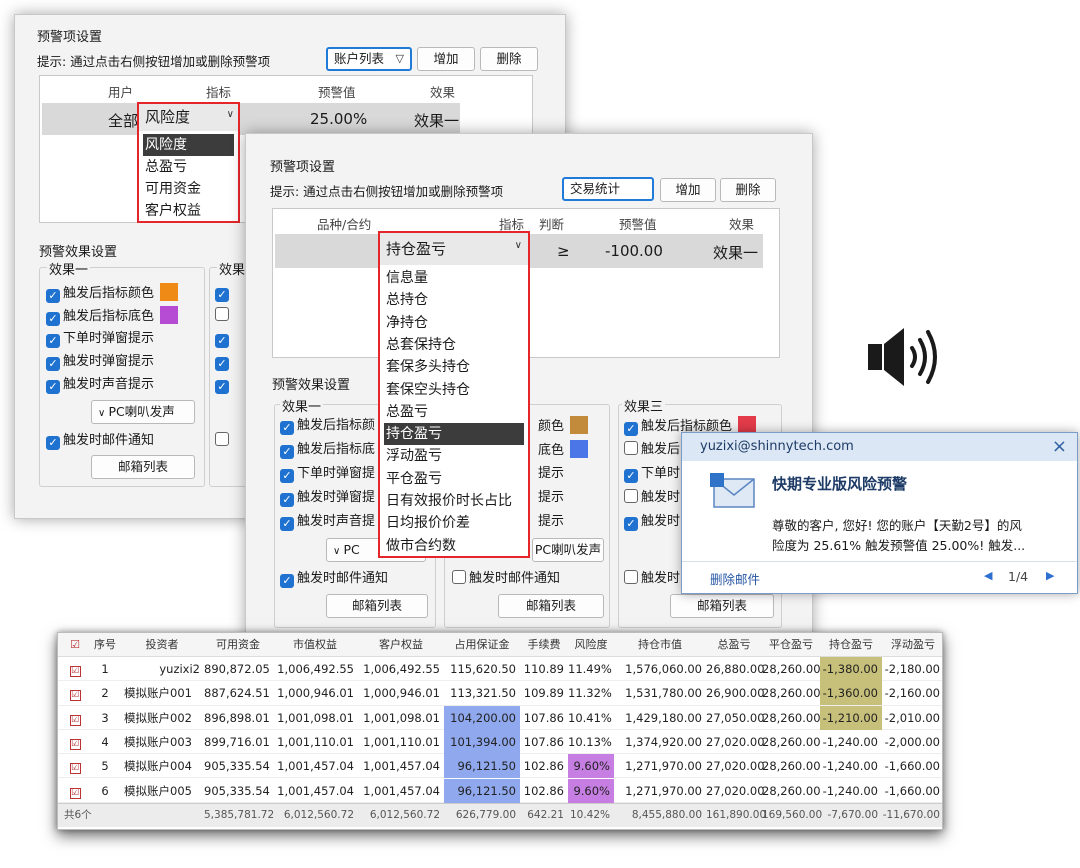  What do you see at coordinates (482, 645) in the screenshot?
I see `table-header-cell: 占用保证金` at bounding box center [482, 645].